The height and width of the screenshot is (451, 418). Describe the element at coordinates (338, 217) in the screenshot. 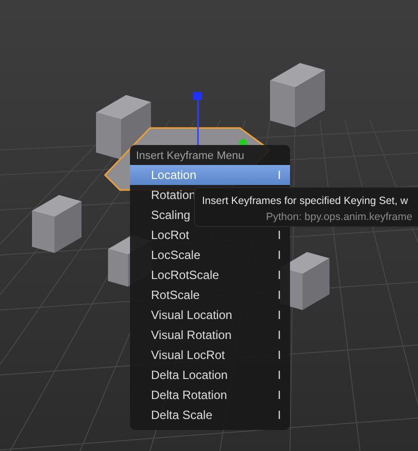

I see `tooltip-python: Python: bpy.ops.anim.keyframe` at that location.